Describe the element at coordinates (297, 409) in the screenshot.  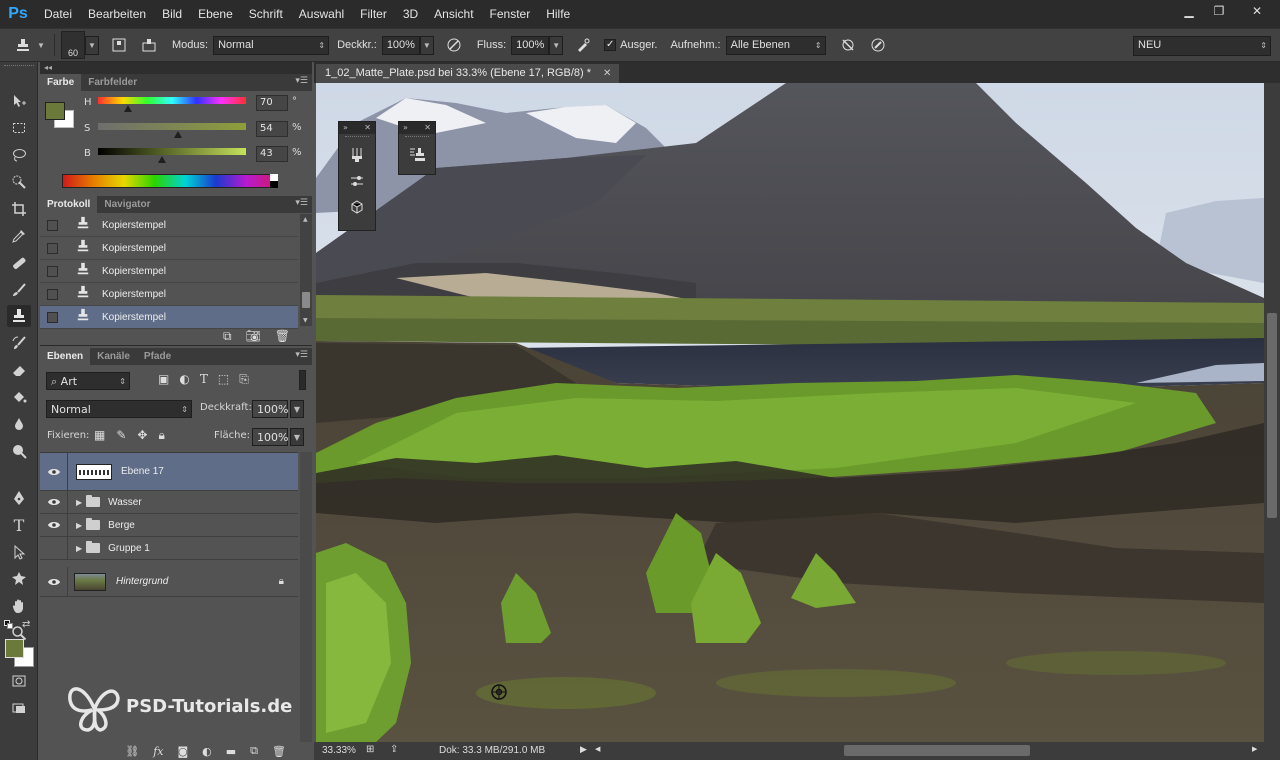
I see `layer-opacity-slider-toggle: ▼` at that location.